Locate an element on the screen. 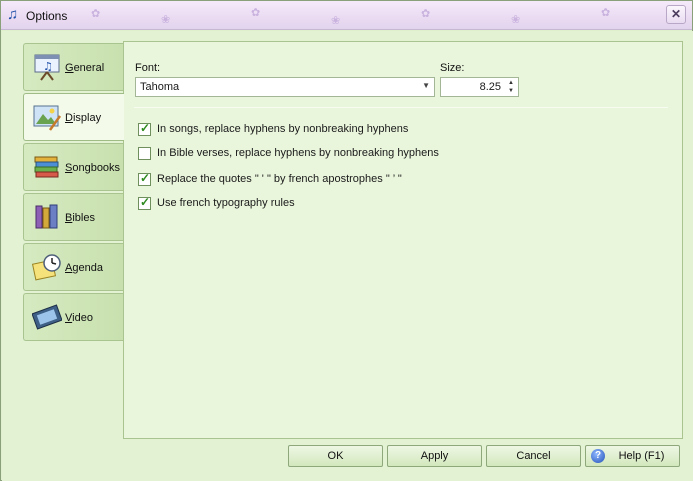 This screenshot has width=693, height=481. agenda-clock-icon is located at coordinates (46, 267).